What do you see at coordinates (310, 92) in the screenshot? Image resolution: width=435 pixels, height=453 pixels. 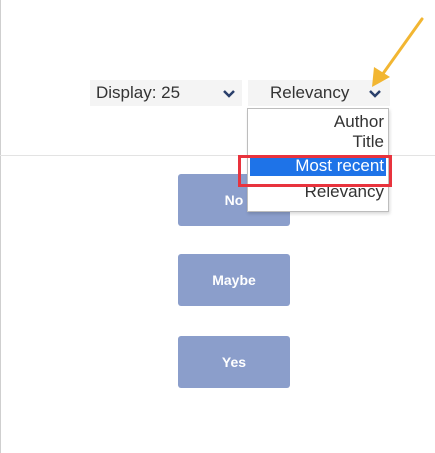 I see `sort-label: Relevancy` at bounding box center [310, 92].